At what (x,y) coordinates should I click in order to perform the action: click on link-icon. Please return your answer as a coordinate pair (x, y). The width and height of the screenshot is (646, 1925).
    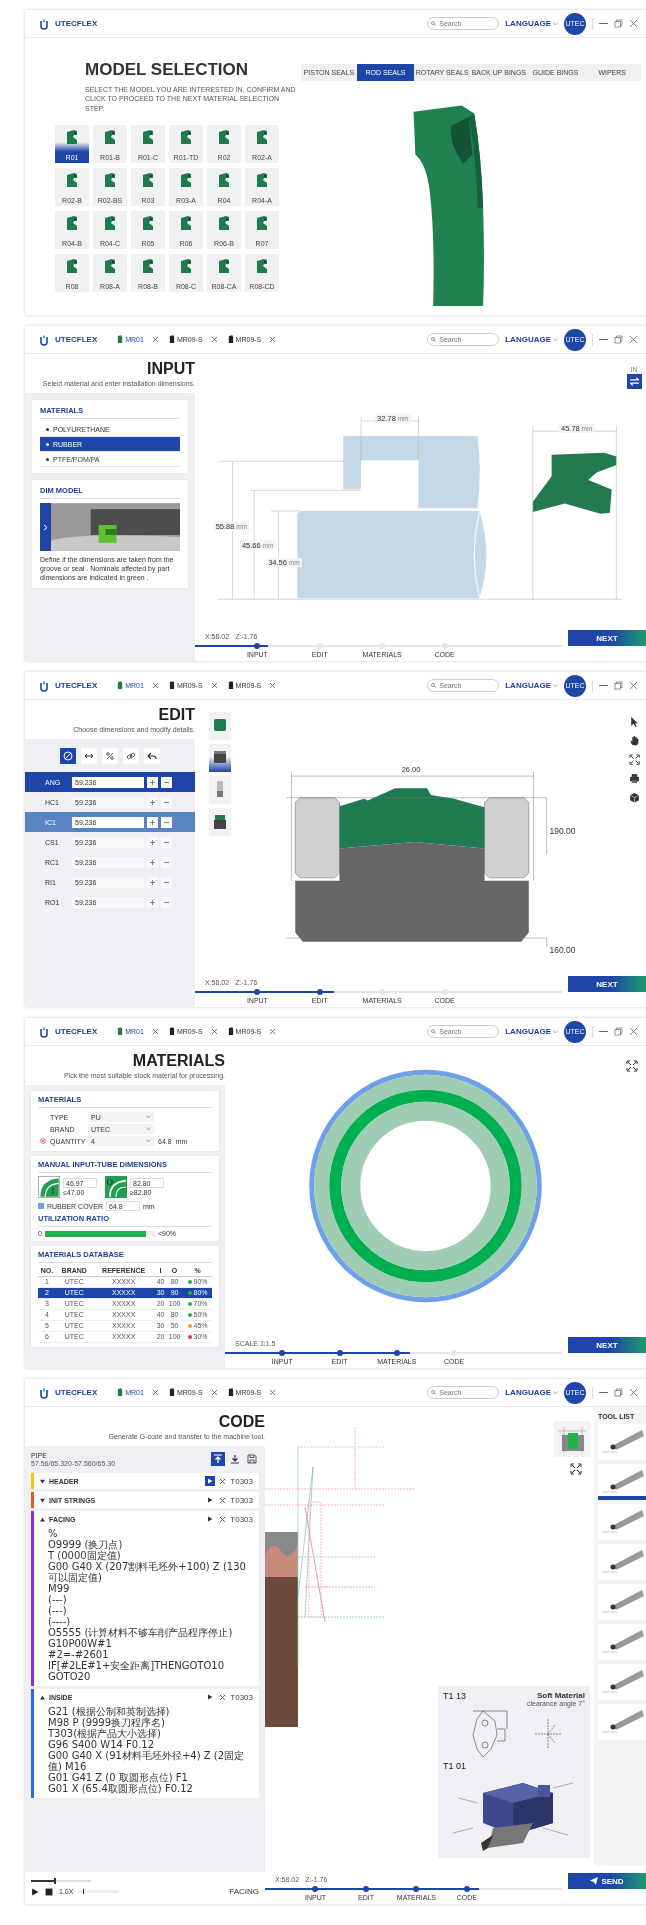
    Looking at the image, I should click on (131, 756).